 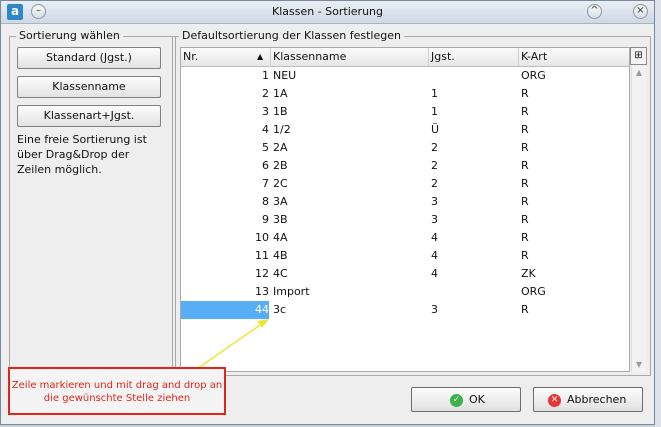 What do you see at coordinates (280, 111) in the screenshot?
I see `cell-name: 1B` at bounding box center [280, 111].